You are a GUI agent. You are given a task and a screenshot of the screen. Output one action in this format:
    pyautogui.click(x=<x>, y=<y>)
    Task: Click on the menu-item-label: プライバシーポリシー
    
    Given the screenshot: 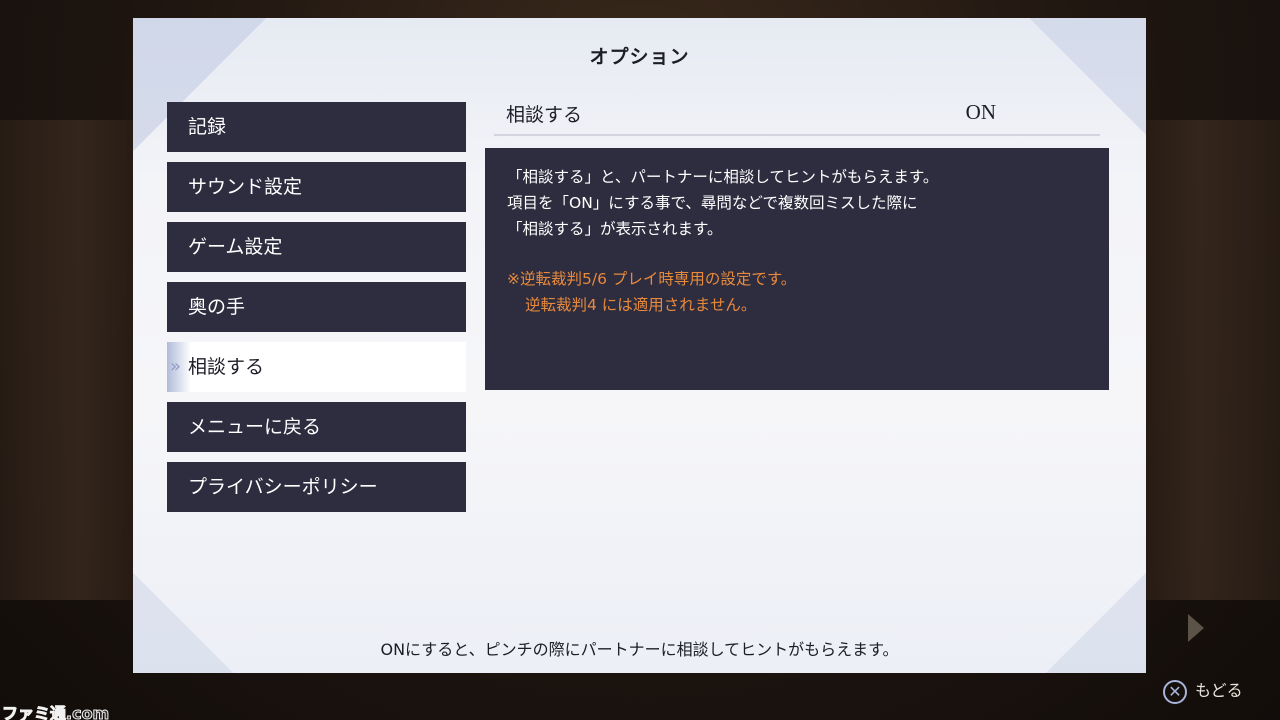 What is the action you would take?
    pyautogui.click(x=283, y=487)
    